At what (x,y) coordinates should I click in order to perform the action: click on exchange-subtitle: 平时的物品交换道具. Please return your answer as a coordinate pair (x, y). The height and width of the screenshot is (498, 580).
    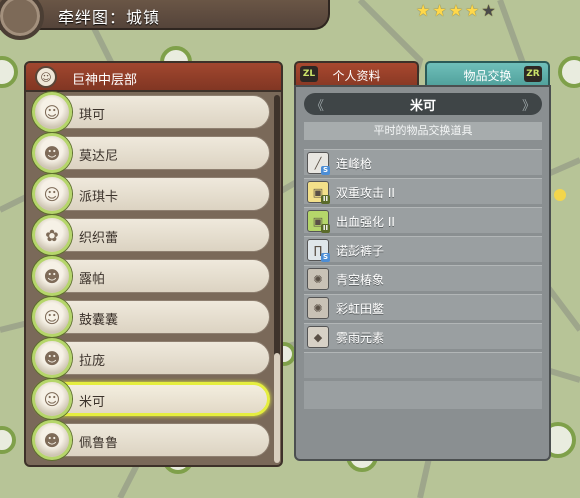
    Looking at the image, I should click on (423, 131).